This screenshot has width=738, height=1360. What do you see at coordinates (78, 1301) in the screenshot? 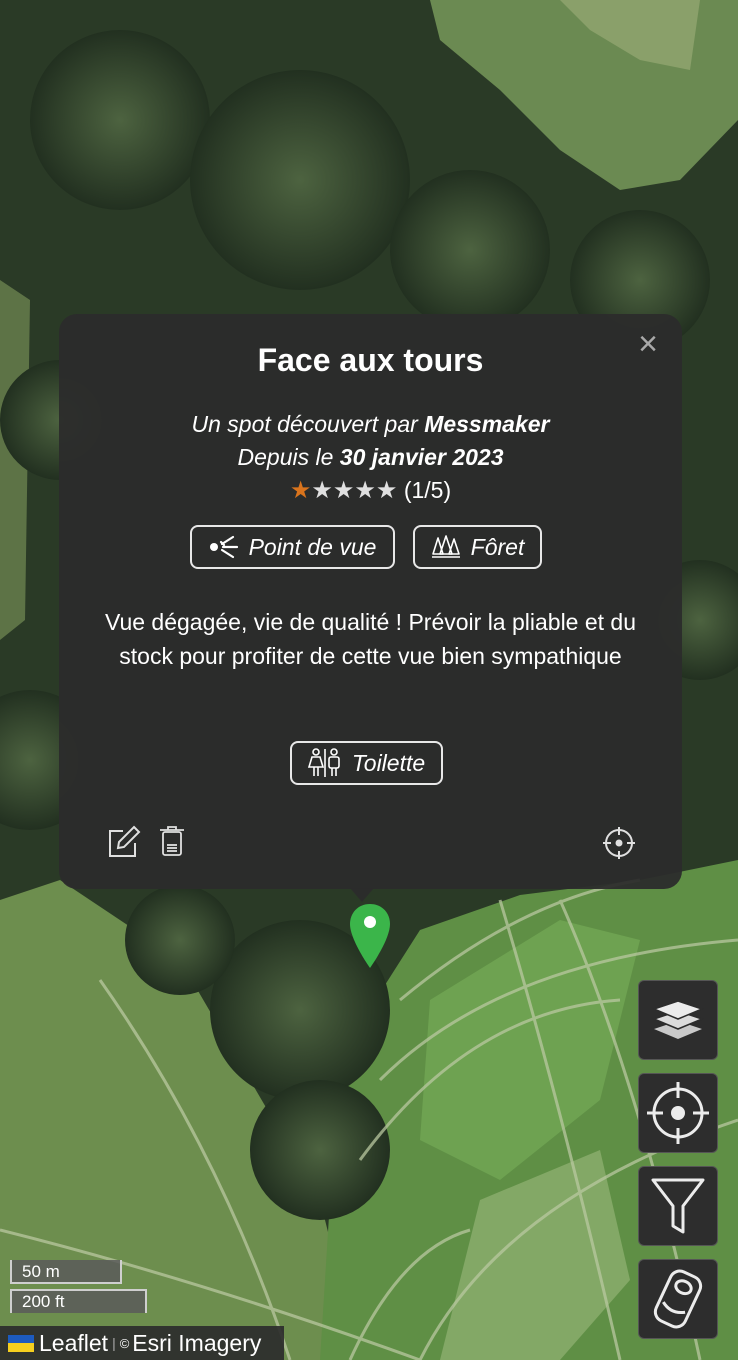
I see `scale-imperial: 200 ft` at bounding box center [78, 1301].